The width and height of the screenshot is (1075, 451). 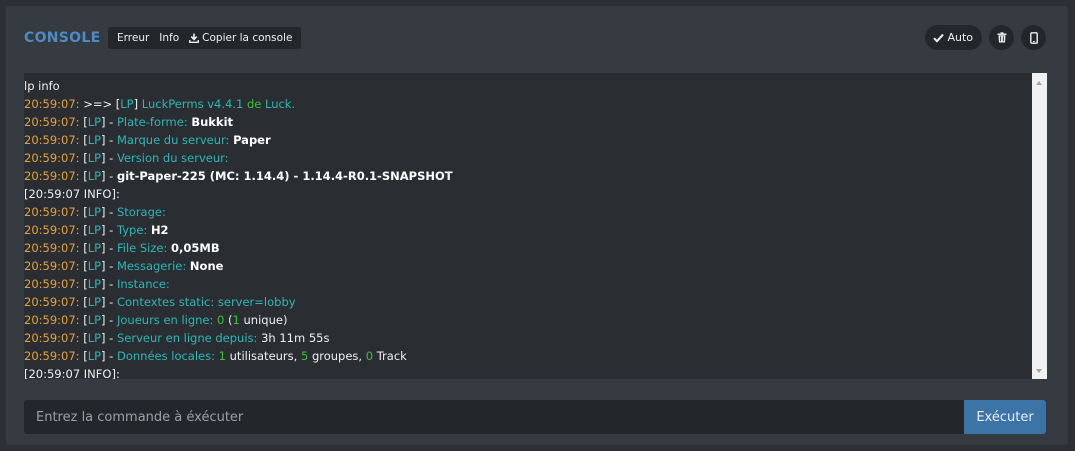 What do you see at coordinates (228, 320) in the screenshot?
I see `console-line-segment: (` at bounding box center [228, 320].